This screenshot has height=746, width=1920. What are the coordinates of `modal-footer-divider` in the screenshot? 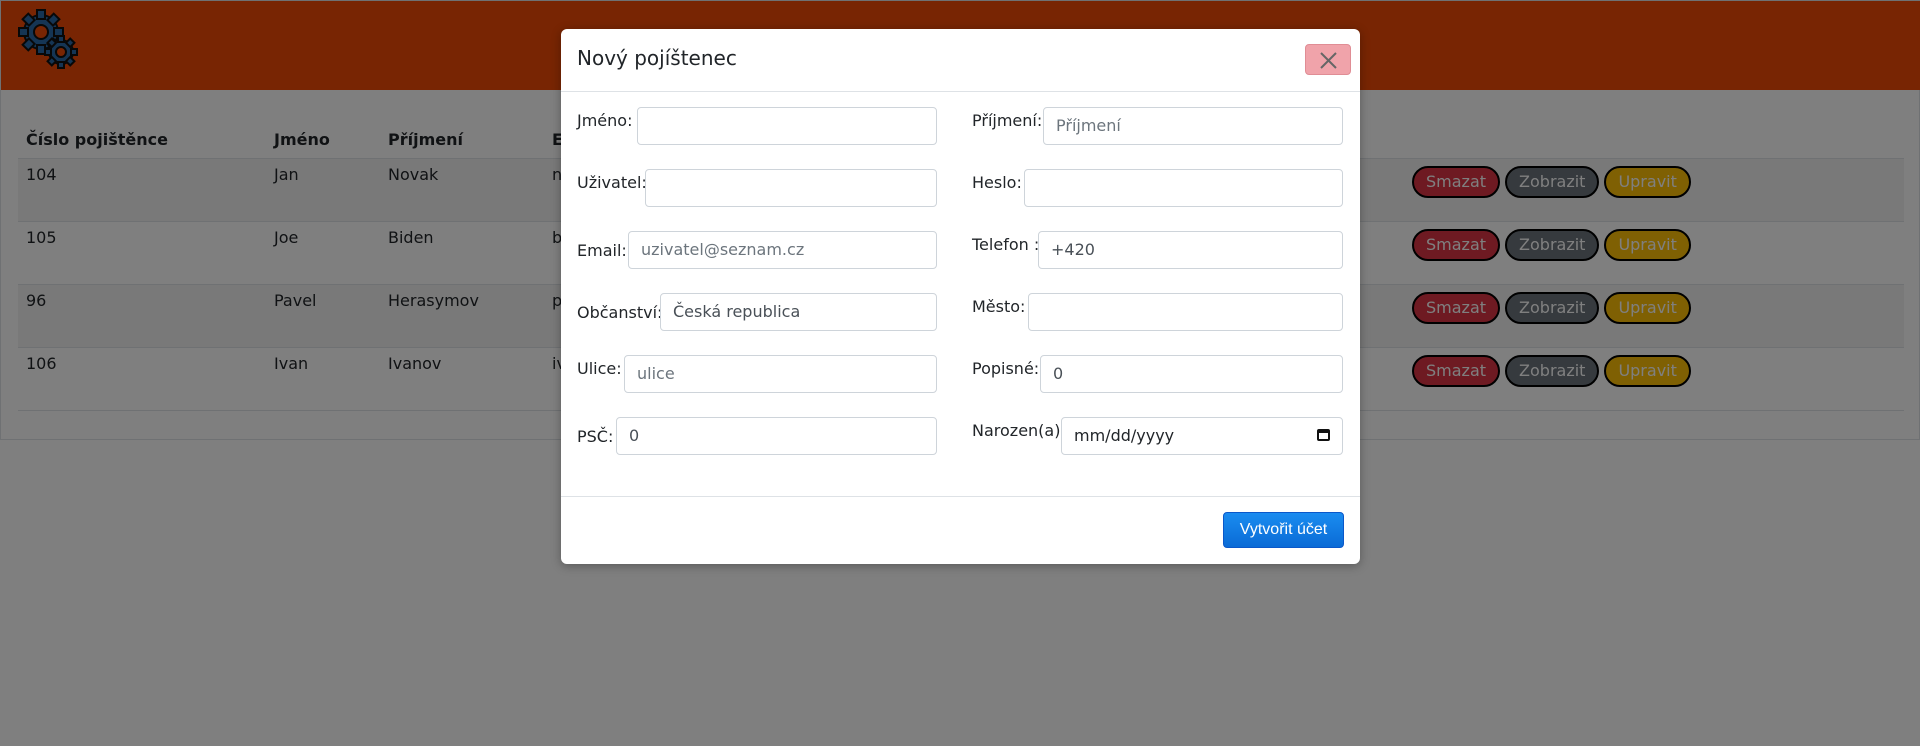 It's located at (960, 496).